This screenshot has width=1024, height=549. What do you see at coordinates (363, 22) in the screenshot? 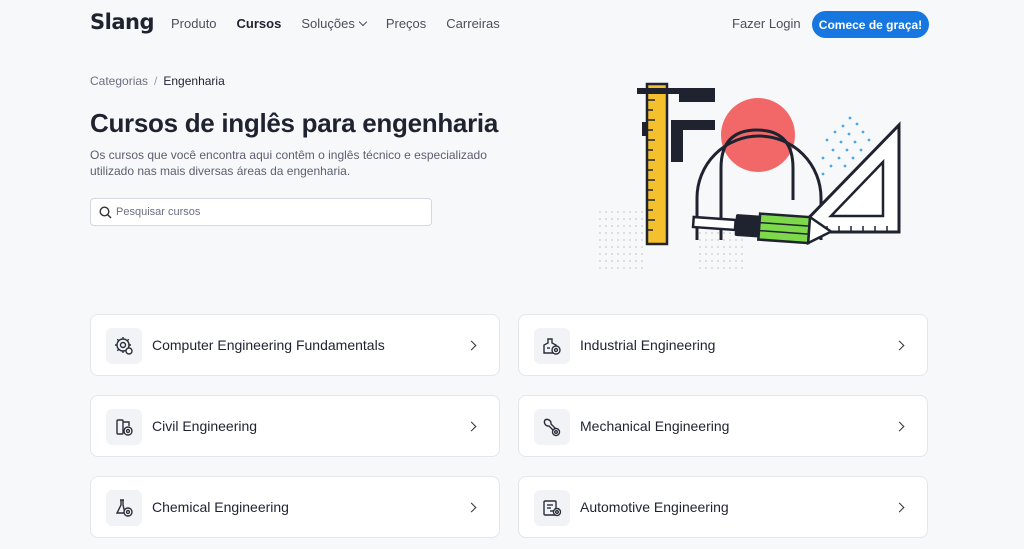
I see `chevron-down-icon` at bounding box center [363, 22].